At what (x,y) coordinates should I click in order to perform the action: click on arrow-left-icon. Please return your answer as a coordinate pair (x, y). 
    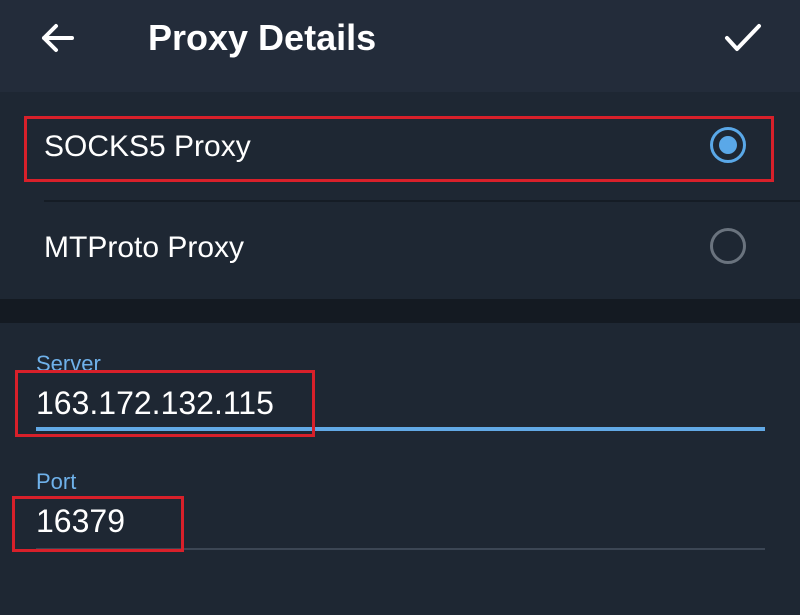
    Looking at the image, I should click on (58, 38).